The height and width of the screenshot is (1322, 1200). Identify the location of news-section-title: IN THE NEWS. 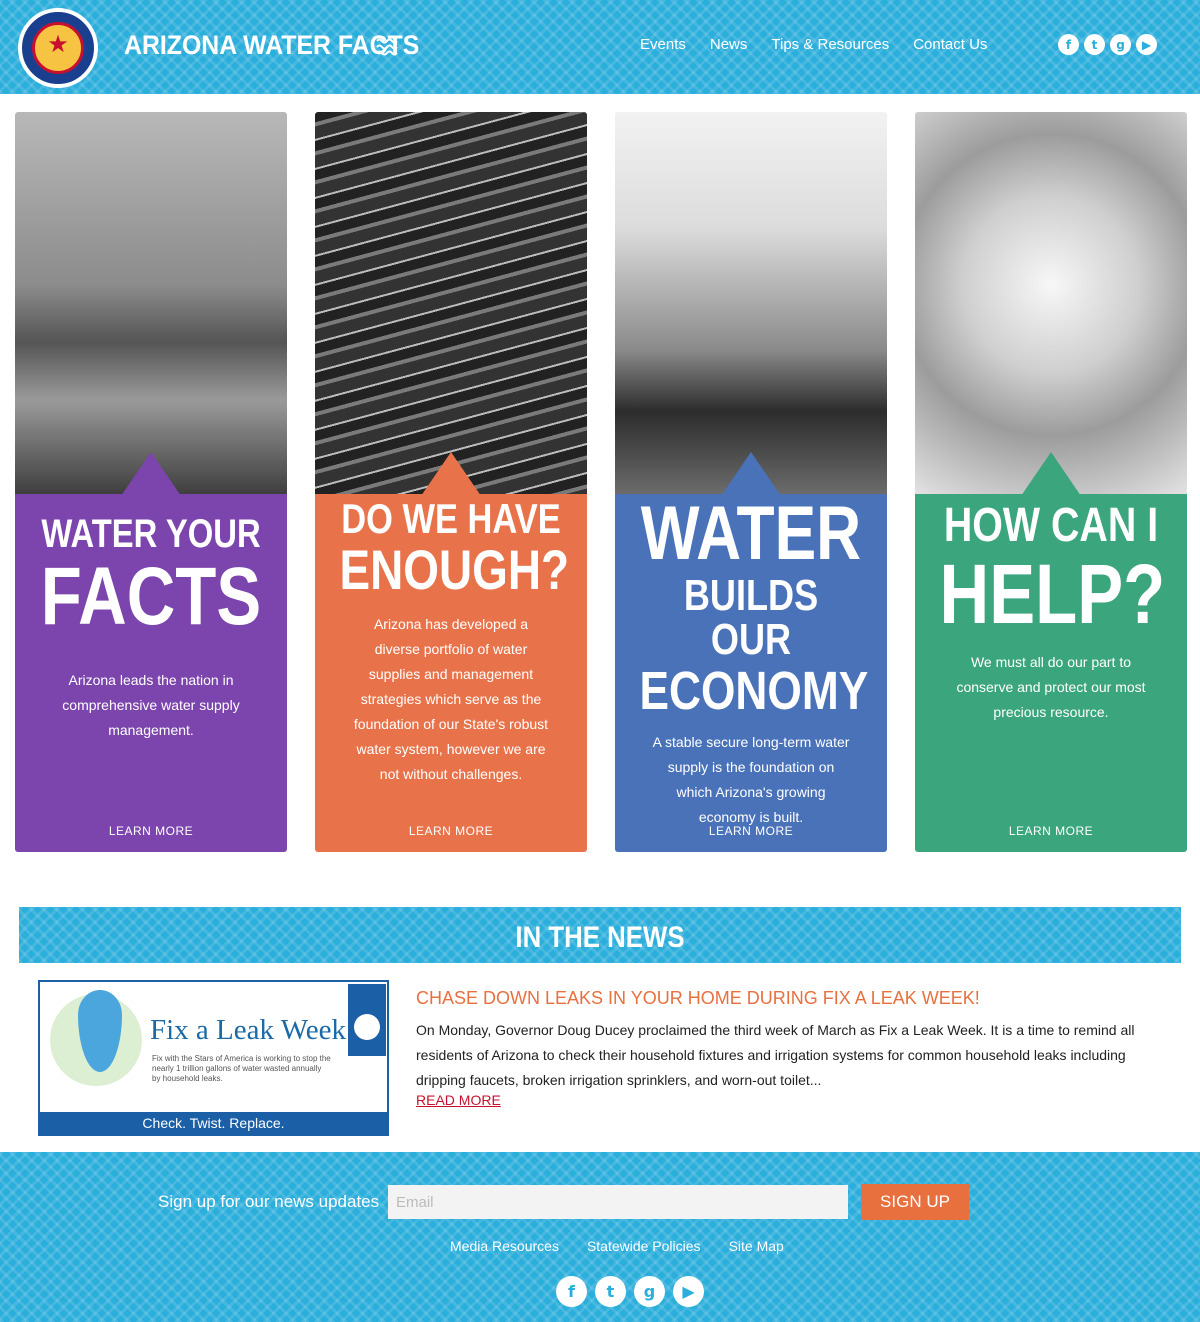
(600, 937).